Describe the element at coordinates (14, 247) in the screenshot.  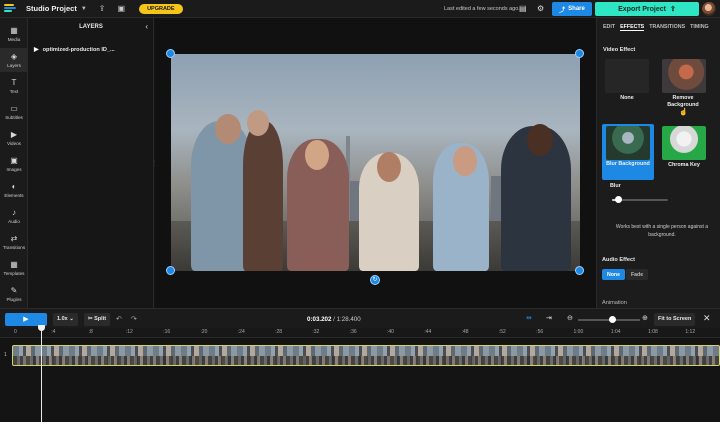
I see `rail-label: Transitions` at that location.